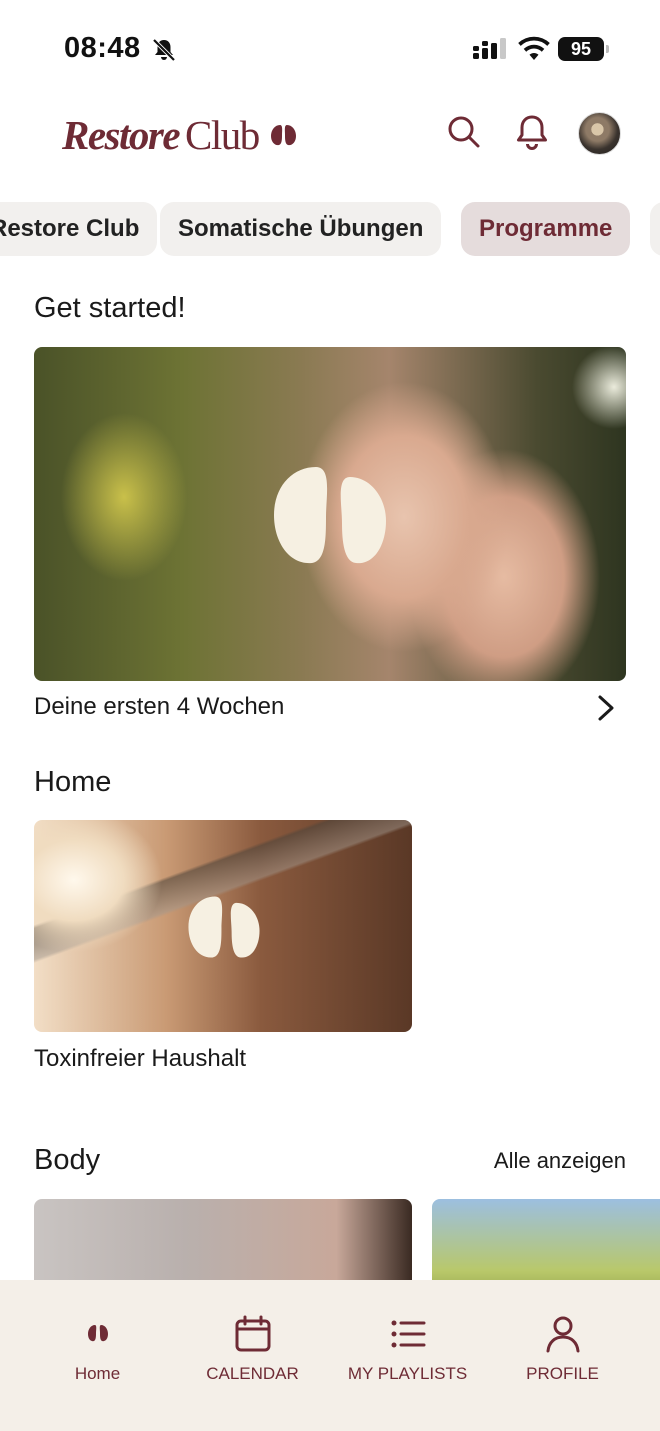  I want to click on profile-avatar, so click(599, 133).